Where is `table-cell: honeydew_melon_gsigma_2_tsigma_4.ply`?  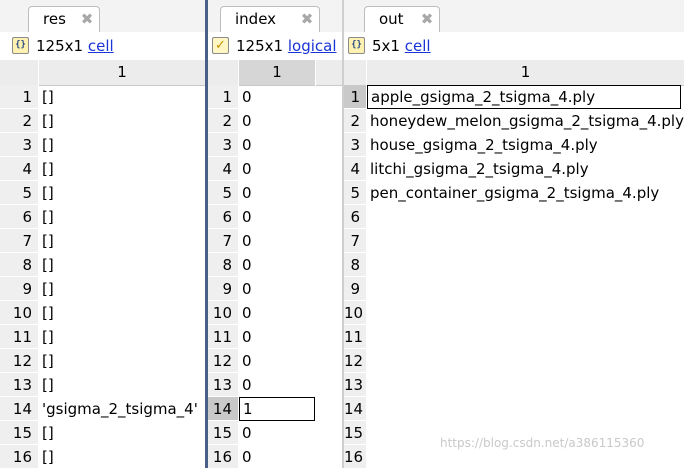 table-cell: honeydew_melon_gsigma_2_tsigma_4.ply is located at coordinates (525, 121).